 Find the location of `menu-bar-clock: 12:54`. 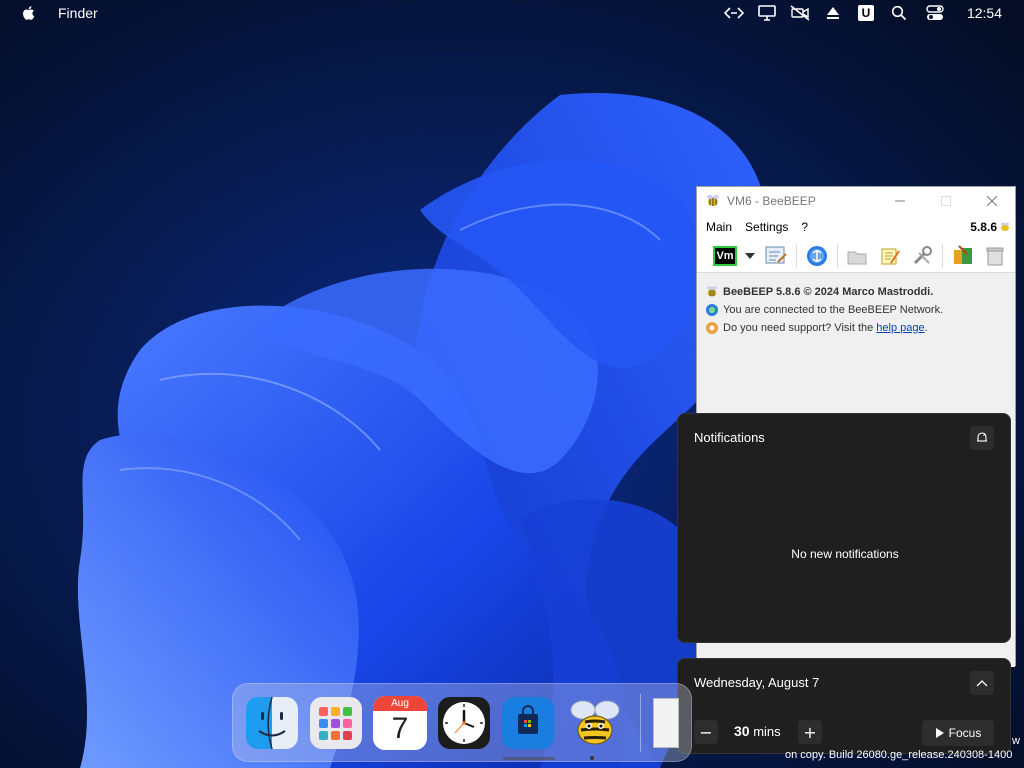

menu-bar-clock: 12:54 is located at coordinates (984, 13).